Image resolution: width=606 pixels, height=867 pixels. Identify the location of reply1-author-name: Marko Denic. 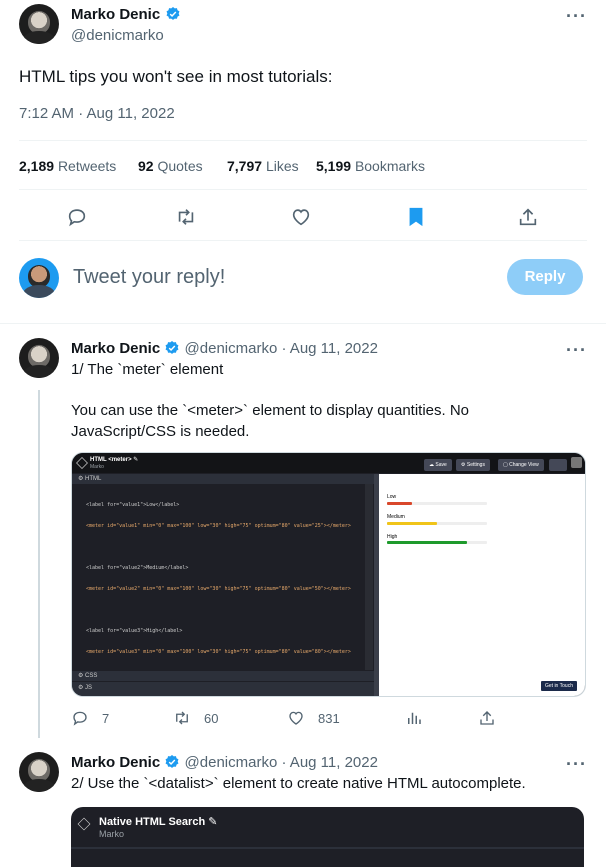
(115, 348).